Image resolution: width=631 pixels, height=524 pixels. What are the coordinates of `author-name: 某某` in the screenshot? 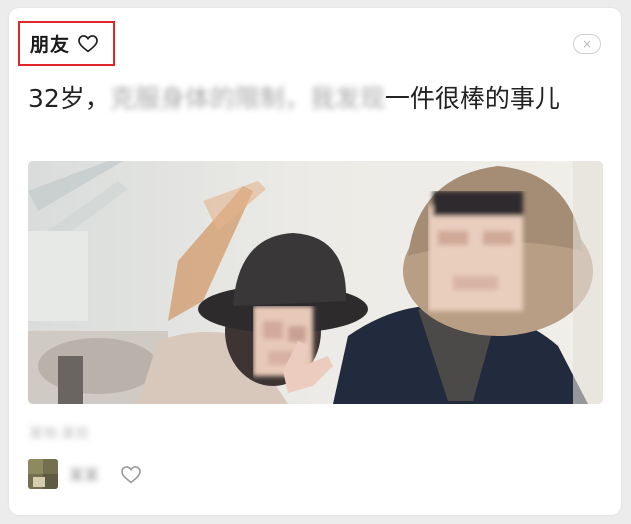 It's located at (89, 474).